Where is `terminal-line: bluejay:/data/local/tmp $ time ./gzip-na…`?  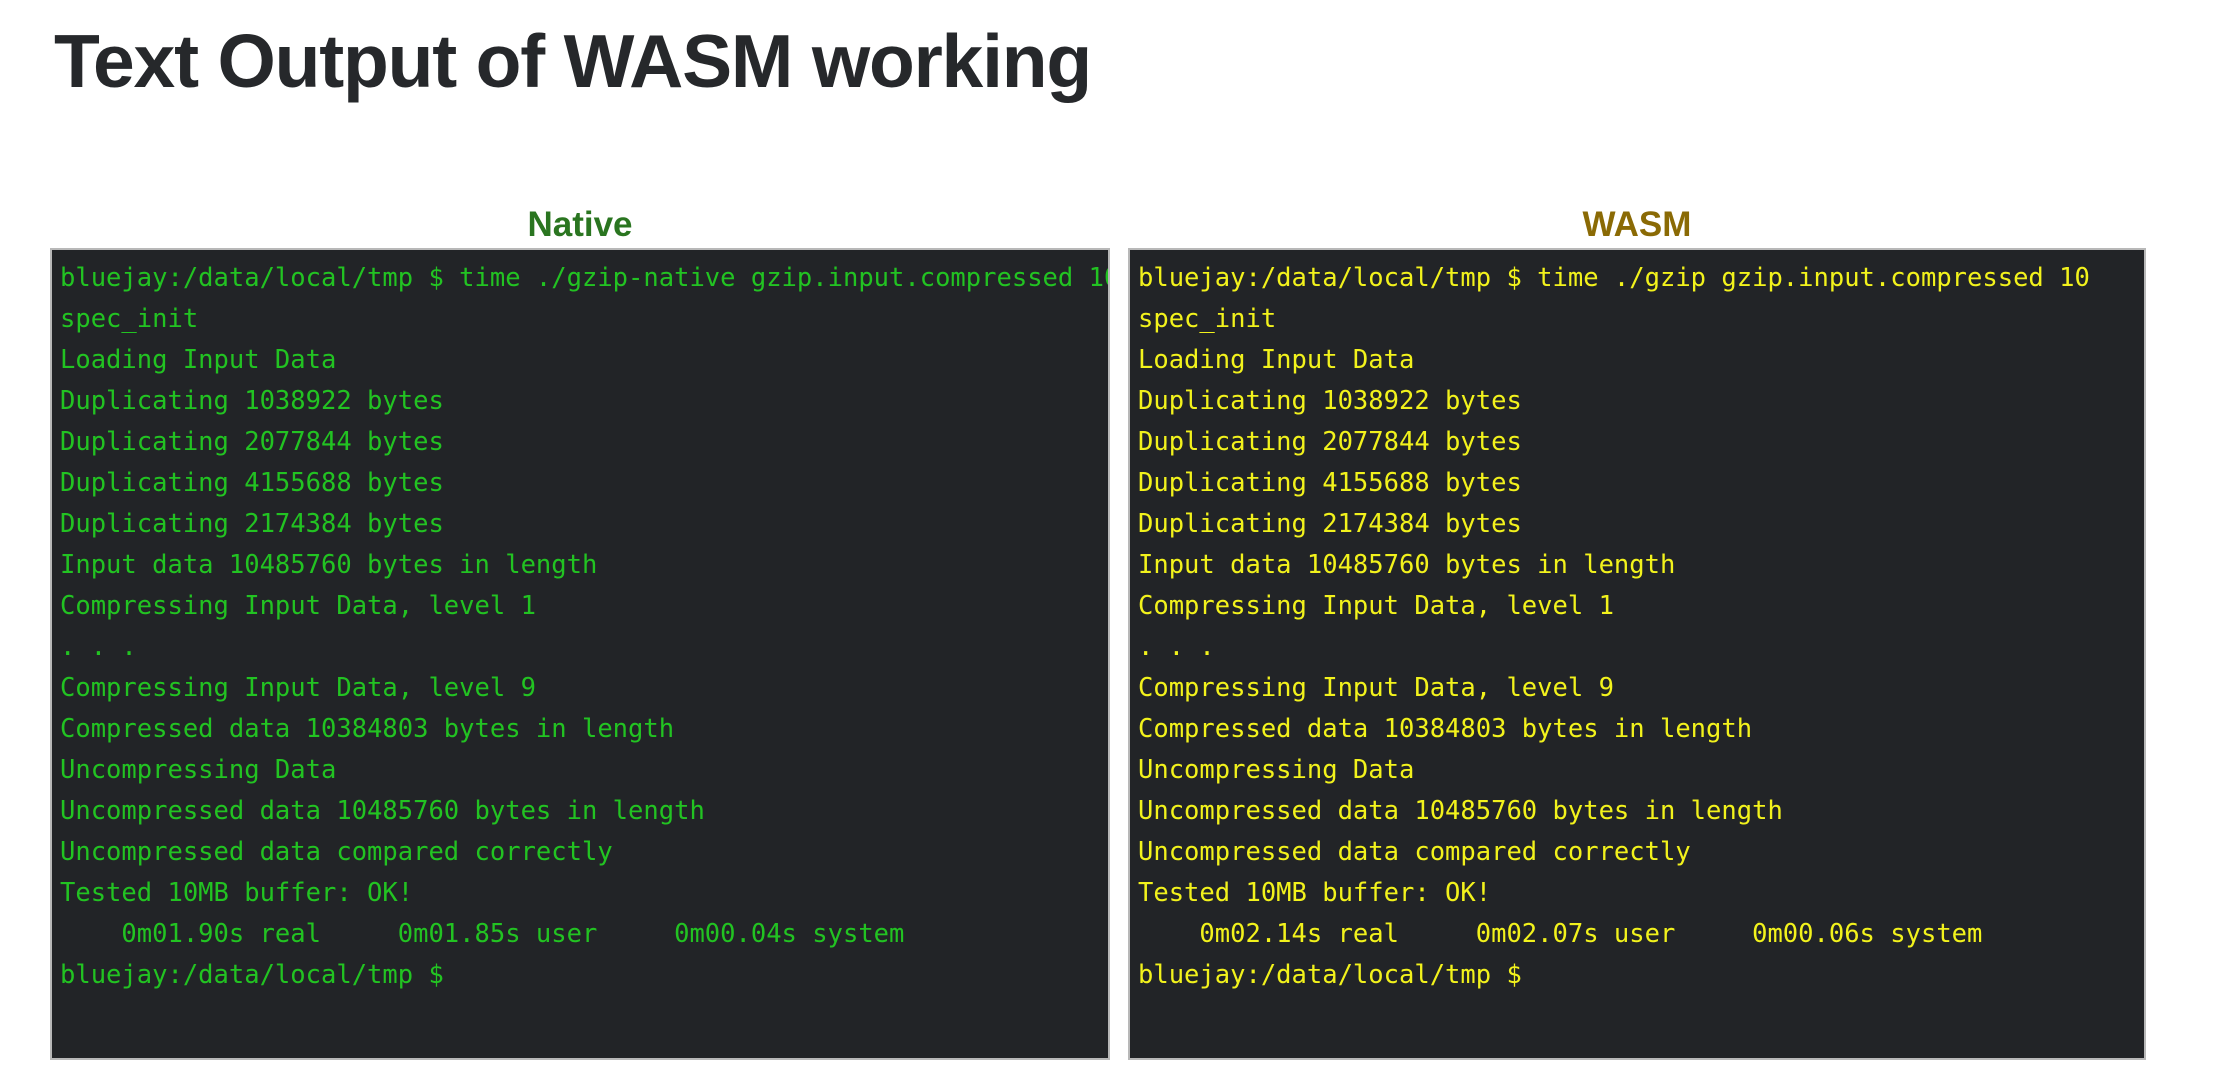 terminal-line: bluejay:/data/local/tmp $ time ./gzip-na… is located at coordinates (585, 278).